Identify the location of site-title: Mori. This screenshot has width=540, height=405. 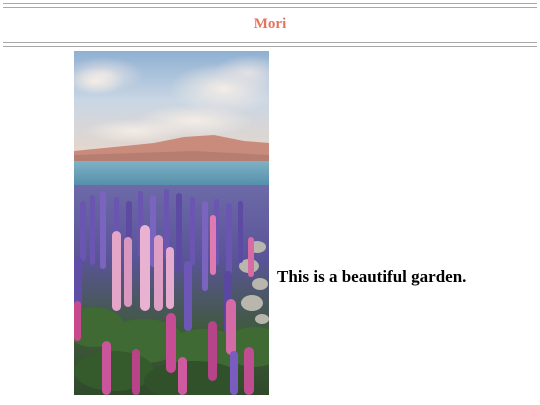
(270, 24).